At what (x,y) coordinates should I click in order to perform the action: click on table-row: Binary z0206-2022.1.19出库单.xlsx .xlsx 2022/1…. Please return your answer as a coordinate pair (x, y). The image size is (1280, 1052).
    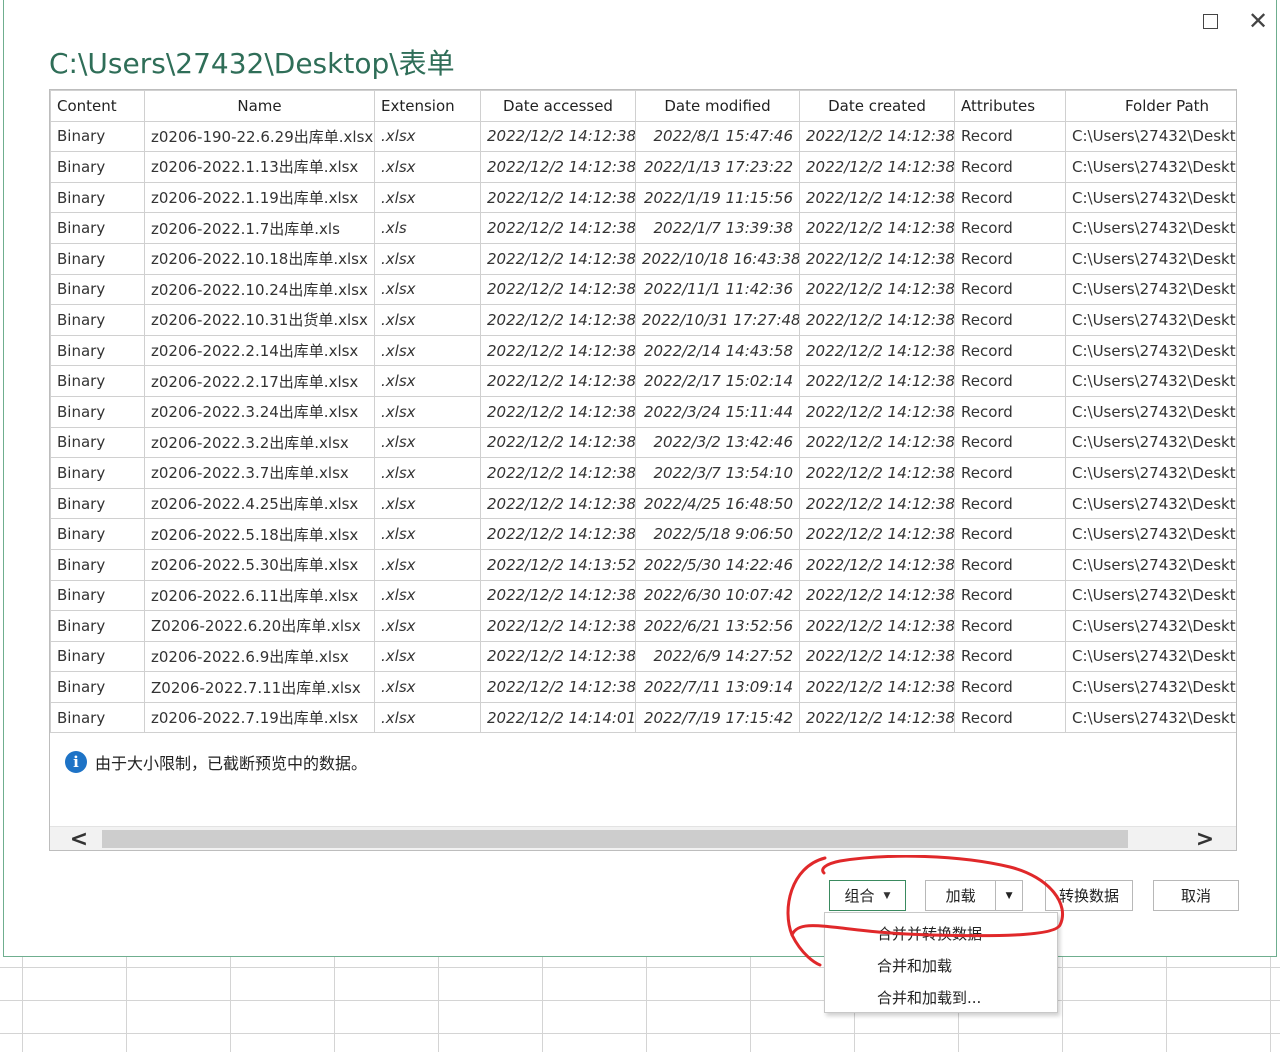
    Looking at the image, I should click on (643, 197).